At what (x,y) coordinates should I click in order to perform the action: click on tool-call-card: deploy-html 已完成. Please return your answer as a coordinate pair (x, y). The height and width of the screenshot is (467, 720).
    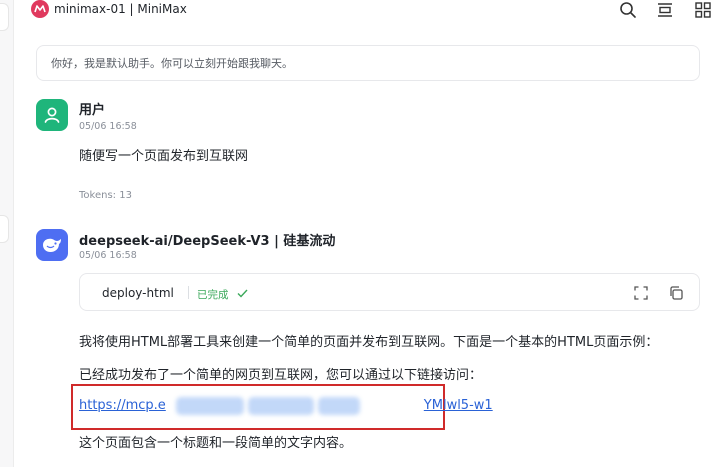
    Looking at the image, I should click on (389, 292).